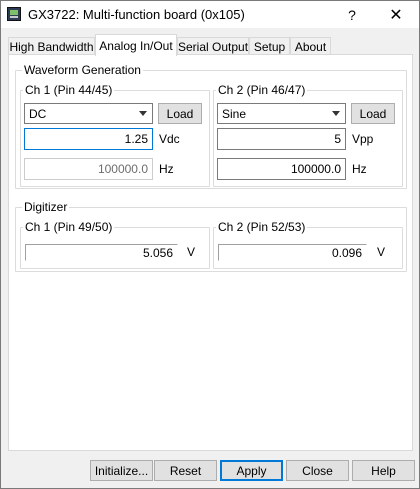  I want to click on waveform-ch2-title: Ch 2 (Pin 46/47), so click(262, 90).